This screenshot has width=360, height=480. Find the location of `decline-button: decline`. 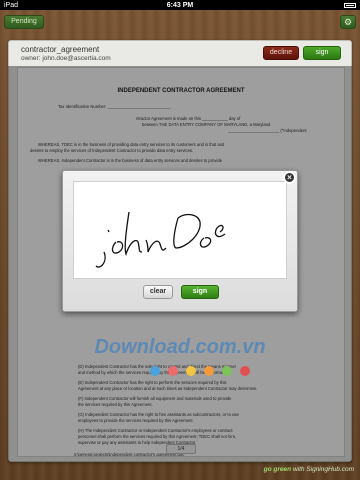

decline-button: decline is located at coordinates (281, 53).